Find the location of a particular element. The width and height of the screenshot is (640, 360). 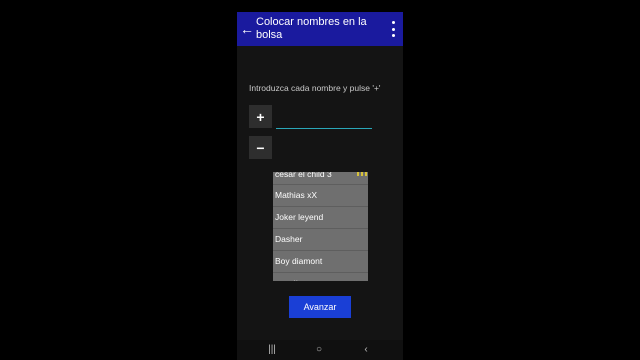

app-bar: ← Colocar nombres en la bolsa is located at coordinates (320, 29).